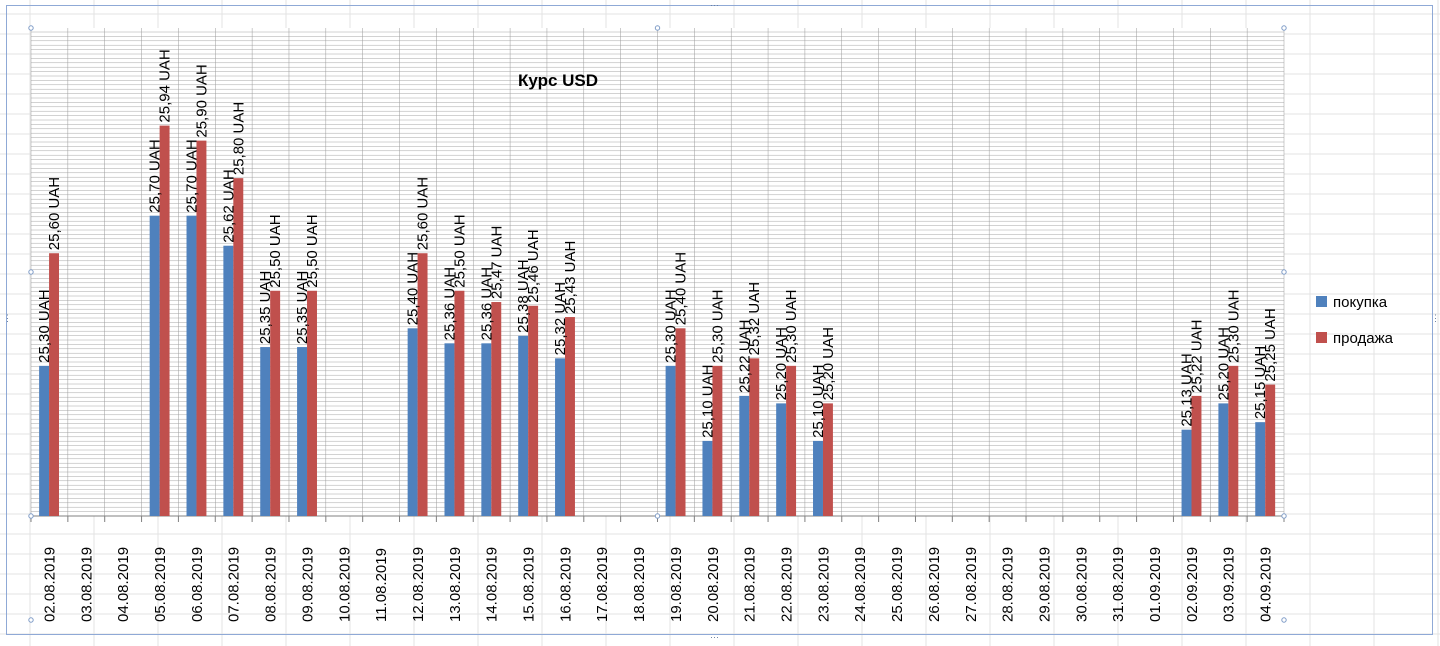 The width and height of the screenshot is (1440, 646). I want to click on x-tick-label: 23.08.2019, so click(823, 584).